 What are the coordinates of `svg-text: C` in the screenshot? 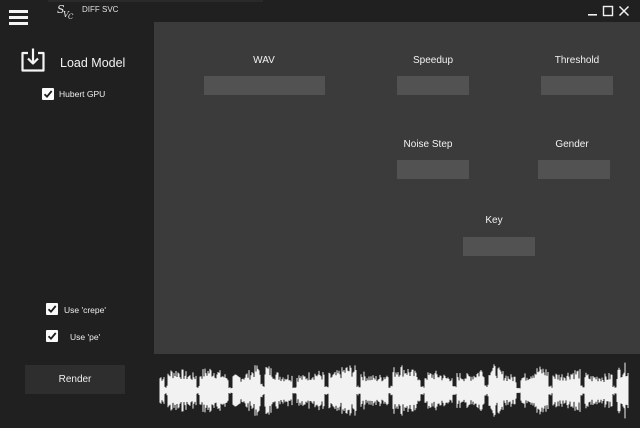 It's located at (71, 16).